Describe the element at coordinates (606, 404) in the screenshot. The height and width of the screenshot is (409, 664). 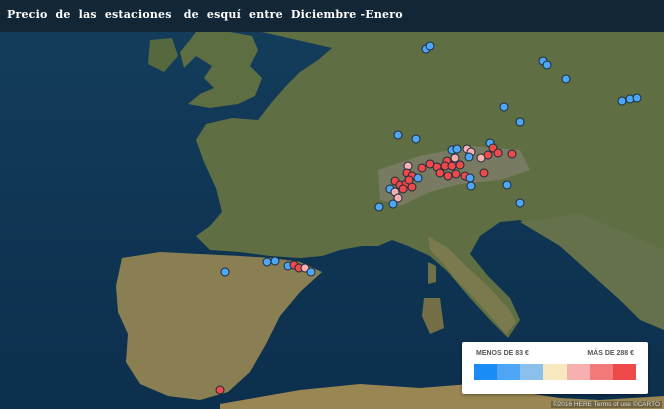
I see `map-attribution: ©2016 HERE Terms of use ©CARTO` at that location.